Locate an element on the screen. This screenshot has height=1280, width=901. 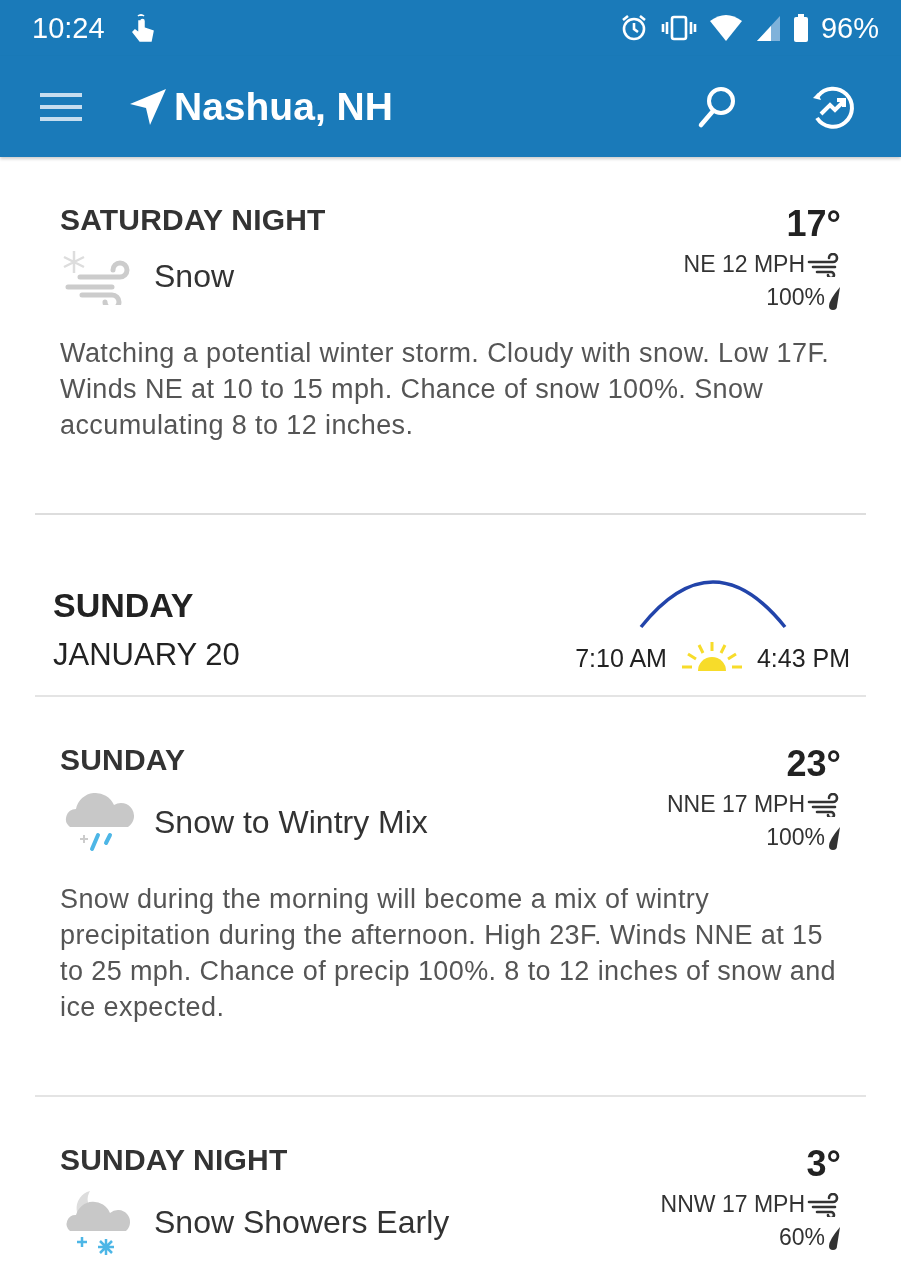
forecast-description: Snow during the morning will become a mix of wintry precipitation during the afternoon. High 23F. Winds NNE at 15 to 25 mph. Chance of precip 100%. 8 to 12 inches of snow and ice expected. is located at coordinates (448, 953).